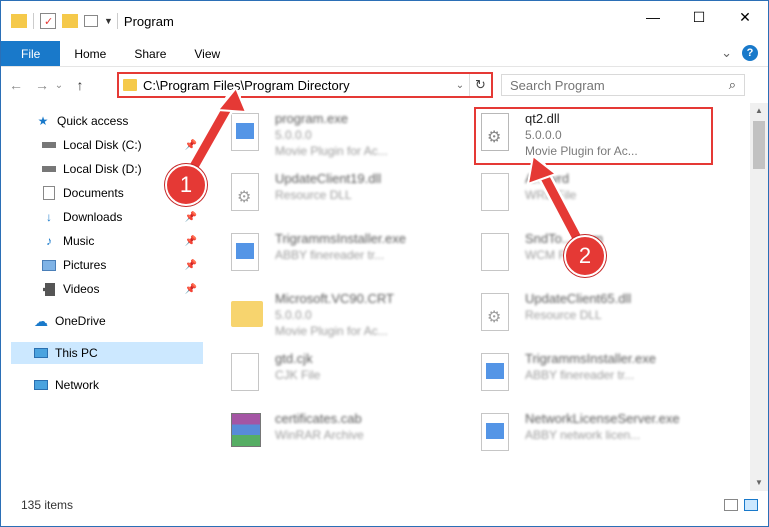 Image resolution: width=769 pixels, height=527 pixels. I want to click on customize-icon, so click(91, 21).